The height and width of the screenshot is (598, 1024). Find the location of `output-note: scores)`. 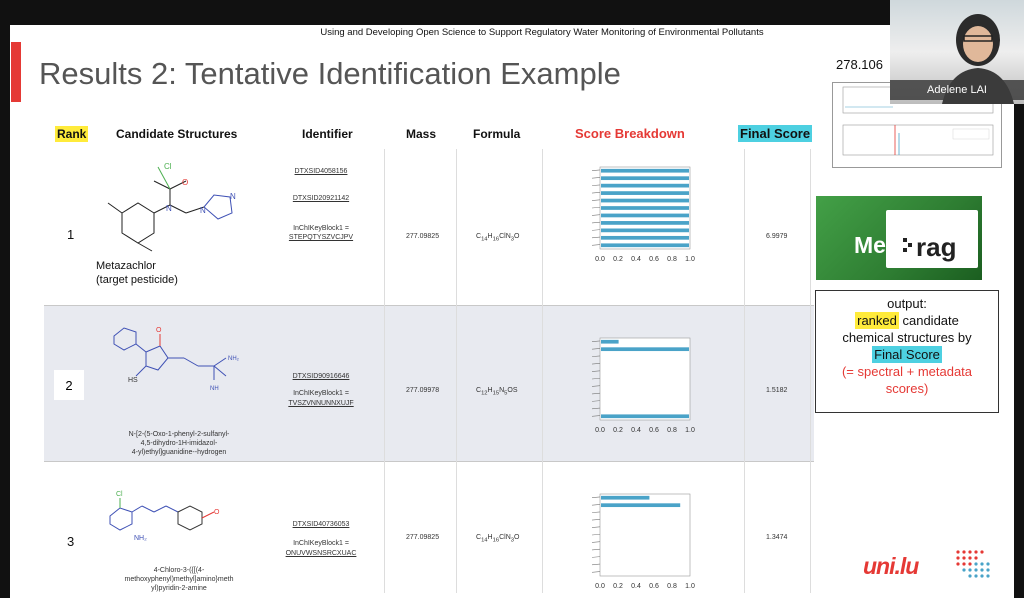

output-note: scores) is located at coordinates (907, 388).